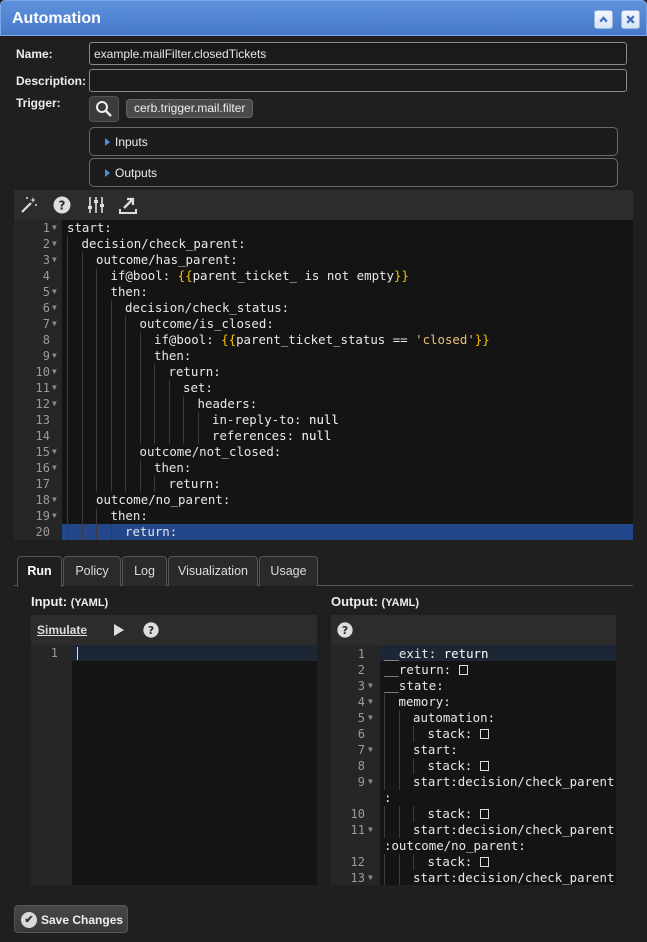 Image resolution: width=647 pixels, height=942 pixels. Describe the element at coordinates (323, 484) in the screenshot. I see `code-line: 17 return:` at that location.